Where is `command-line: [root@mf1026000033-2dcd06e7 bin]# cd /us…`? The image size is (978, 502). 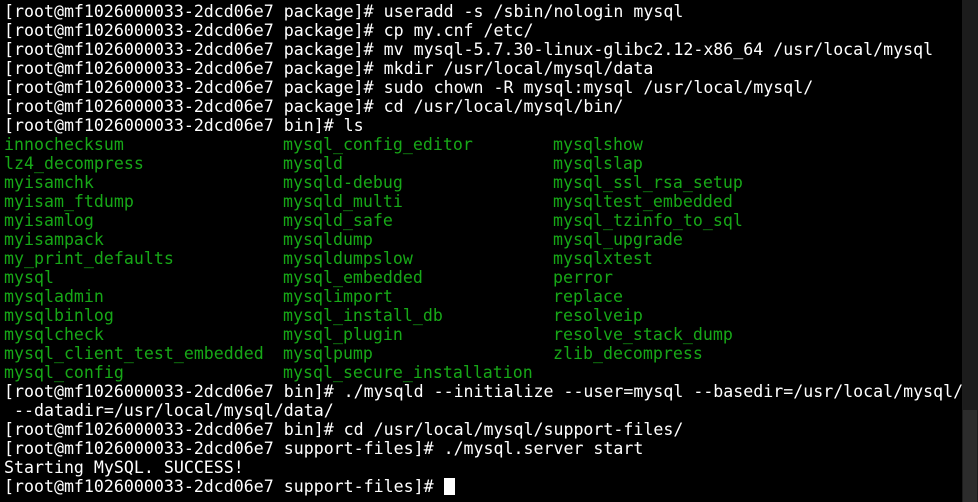
command-line: [root@mf1026000033-2dcd06e7 bin]# cd /us… is located at coordinates (344, 429).